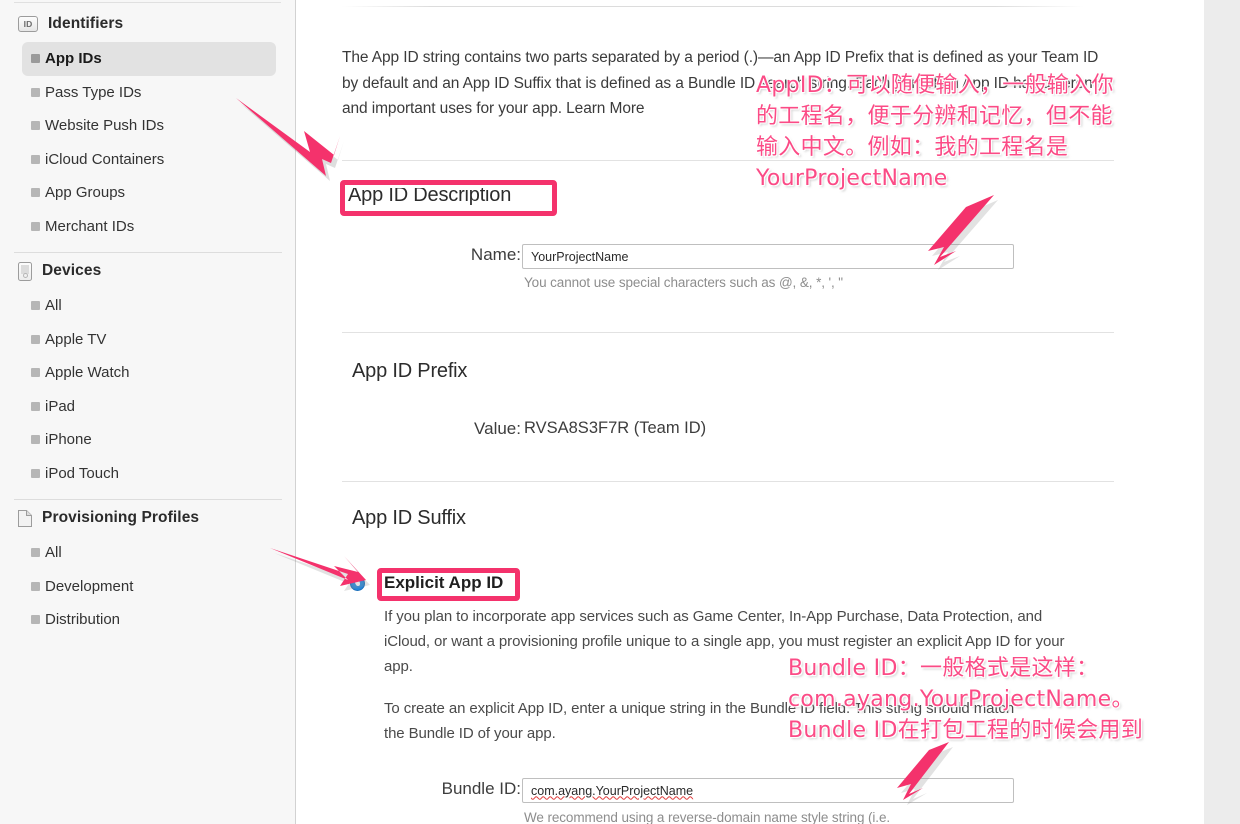  What do you see at coordinates (149, 373) in the screenshot?
I see `sidebar-item-apple-watch: Apple Watch` at bounding box center [149, 373].